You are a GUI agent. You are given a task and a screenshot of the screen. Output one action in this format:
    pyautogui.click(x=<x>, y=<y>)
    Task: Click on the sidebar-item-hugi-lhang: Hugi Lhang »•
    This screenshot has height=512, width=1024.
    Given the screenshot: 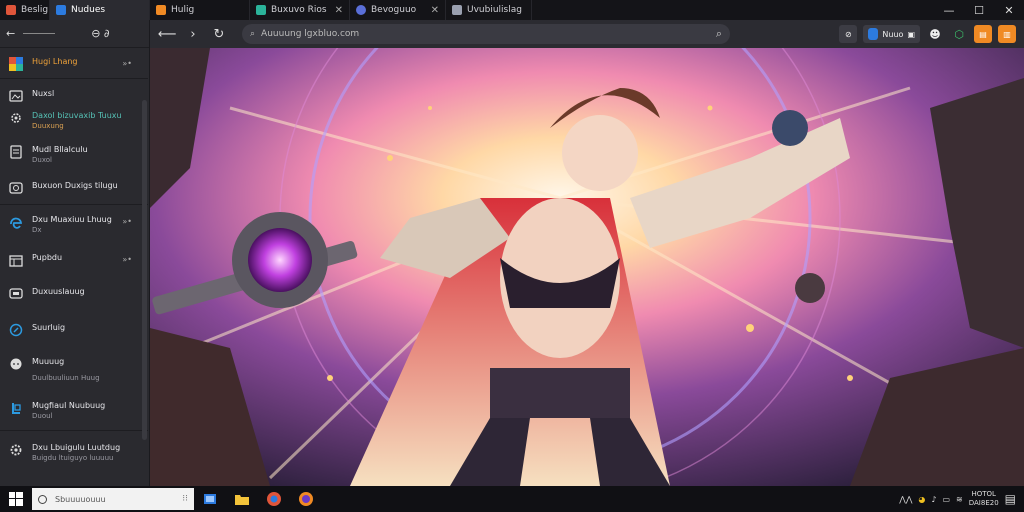 What is the action you would take?
    pyautogui.click(x=70, y=64)
    